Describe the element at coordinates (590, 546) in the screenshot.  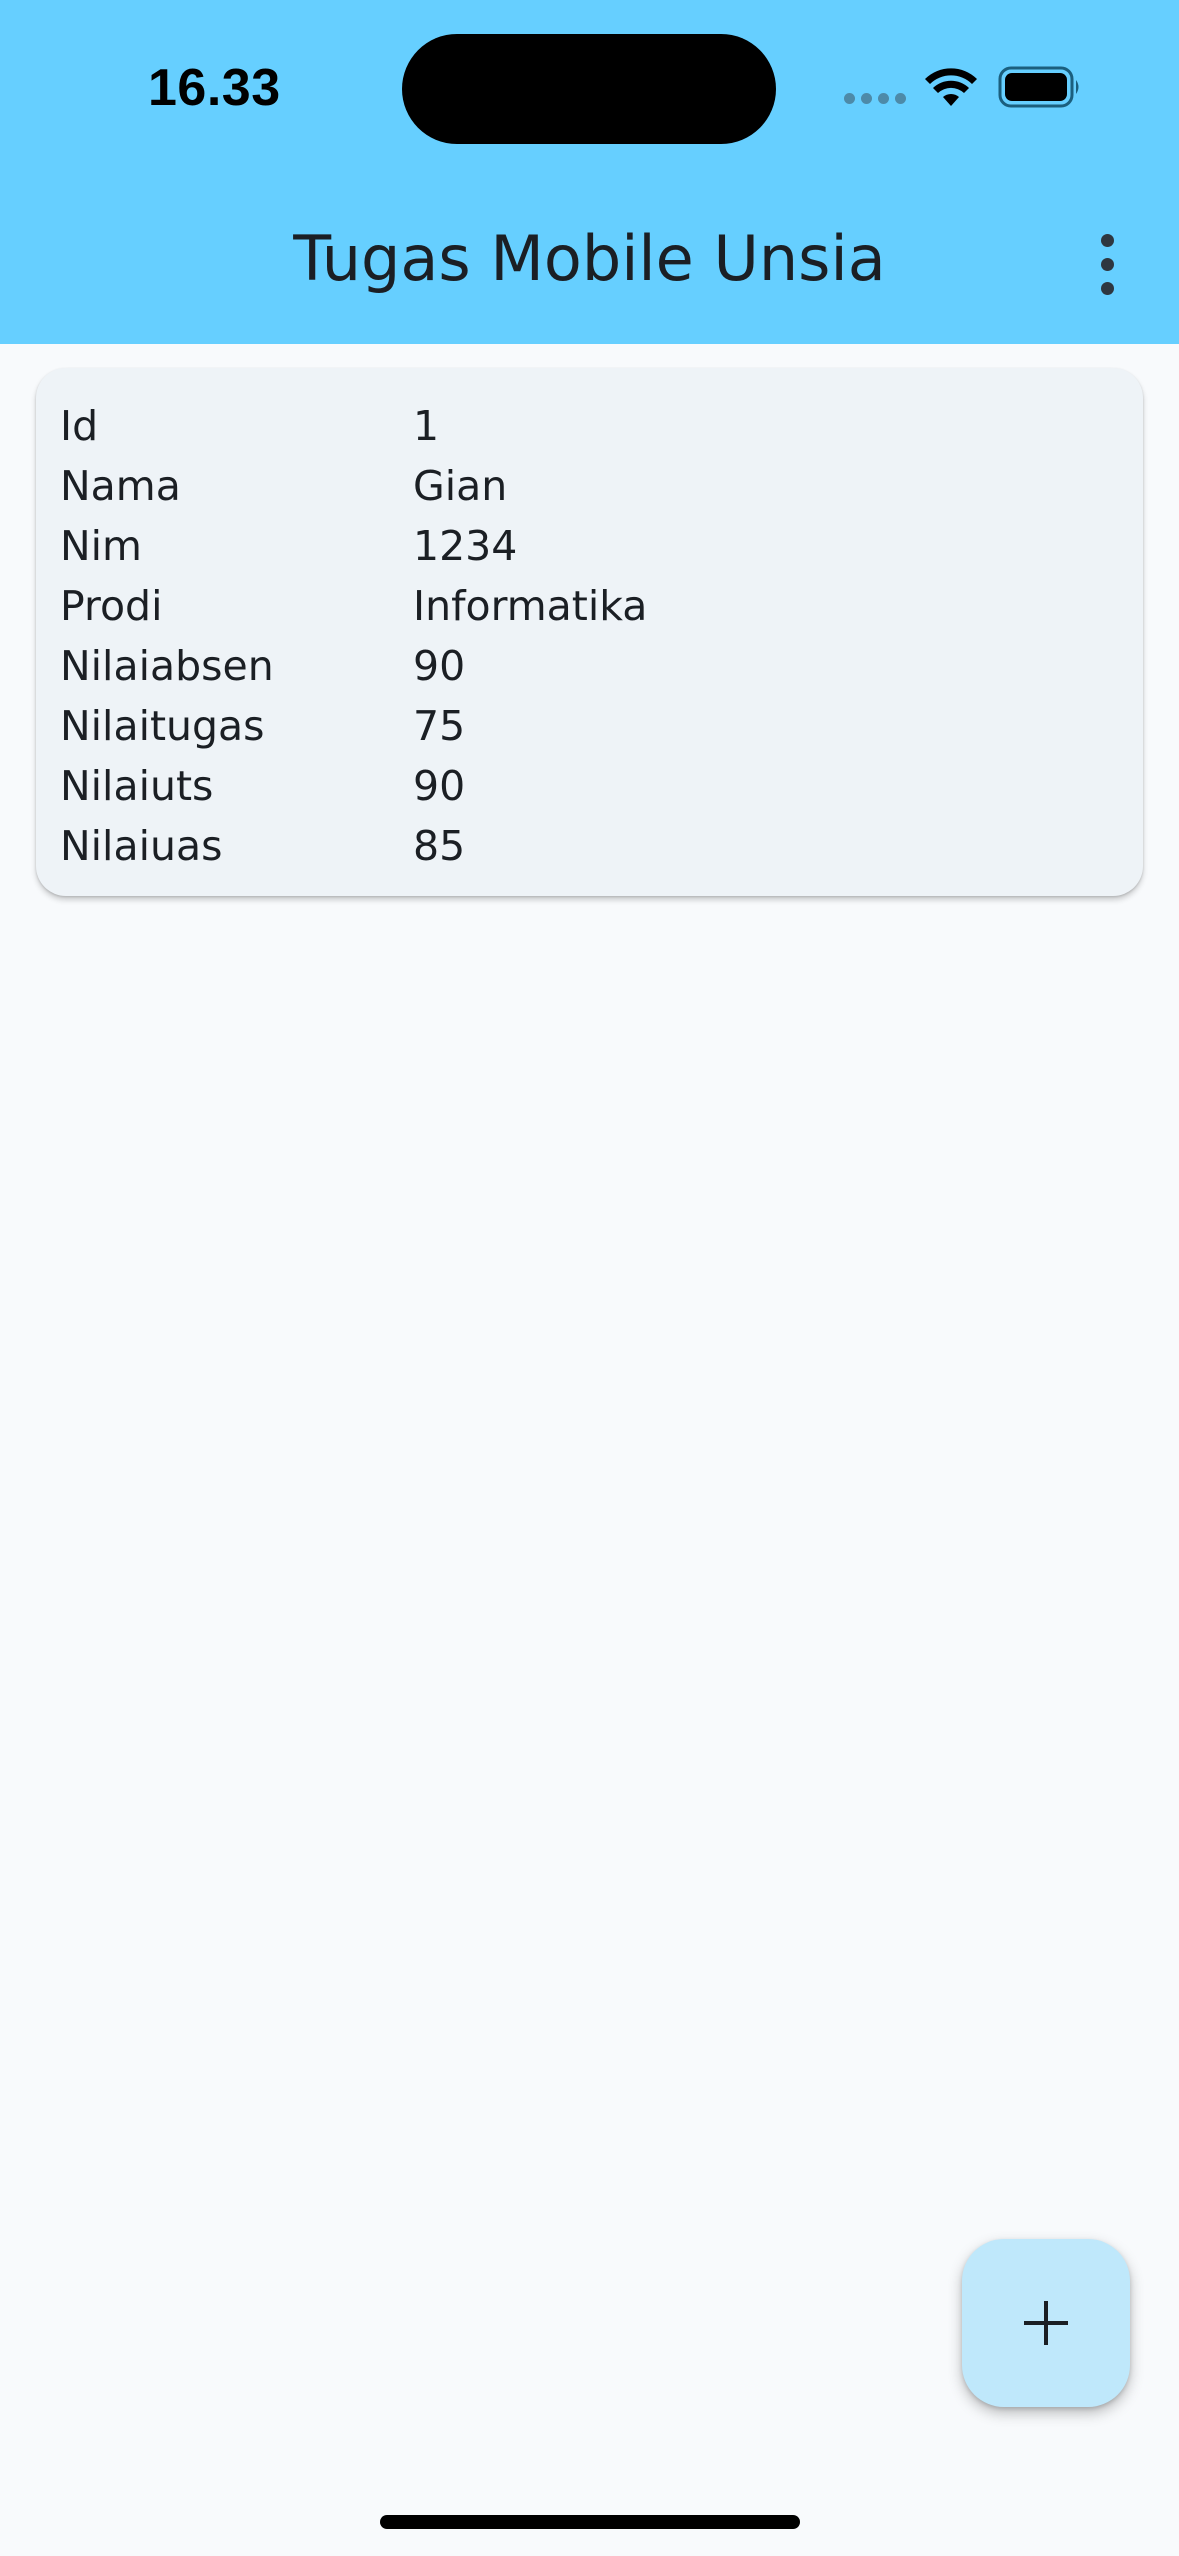
I see `field-row-nim: Nim 1234` at that location.